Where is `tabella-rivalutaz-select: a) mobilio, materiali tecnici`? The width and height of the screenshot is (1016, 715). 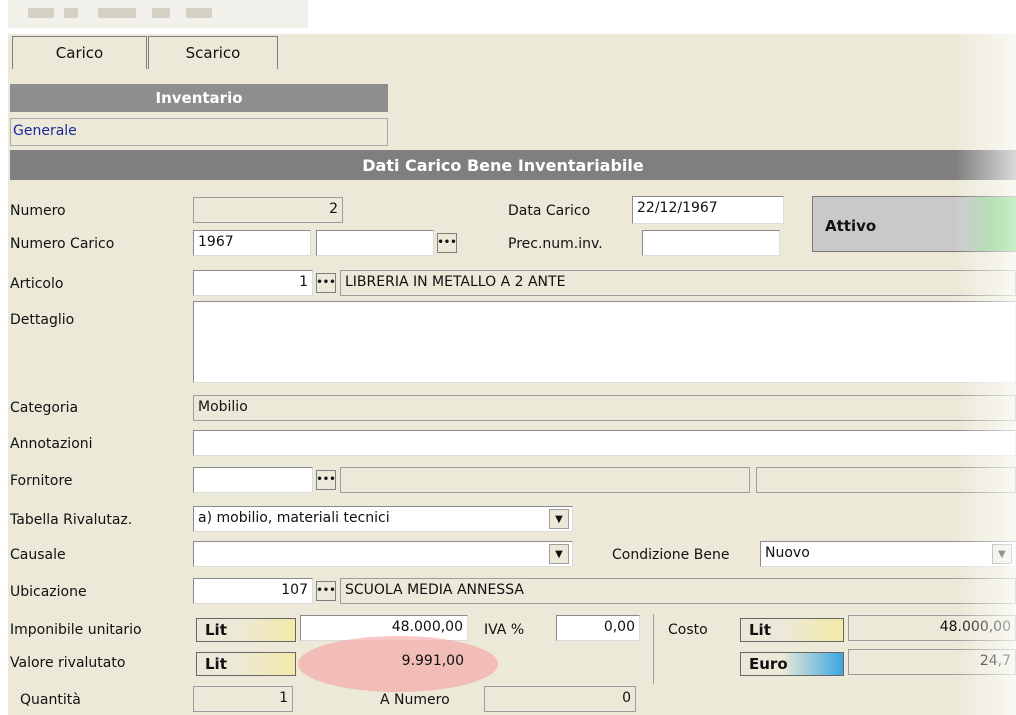
tabella-rivalutaz-select: a) mobilio, materiali tecnici is located at coordinates (383, 519).